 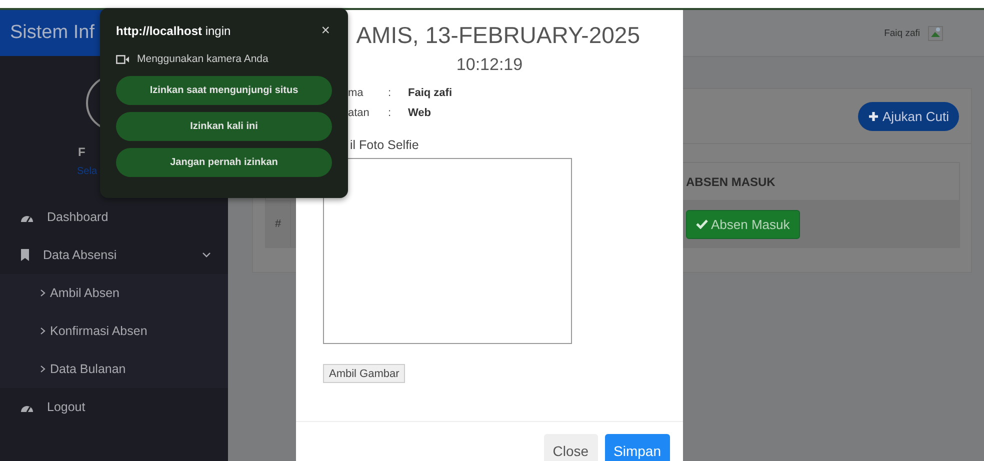 I want to click on permission-option: Izinkan saat mengunjungi situs, so click(x=224, y=90).